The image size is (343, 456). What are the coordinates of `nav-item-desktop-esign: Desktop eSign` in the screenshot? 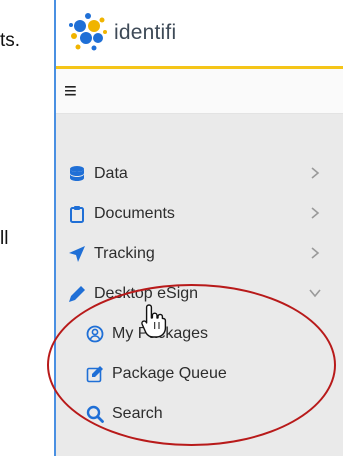 It's located at (199, 294).